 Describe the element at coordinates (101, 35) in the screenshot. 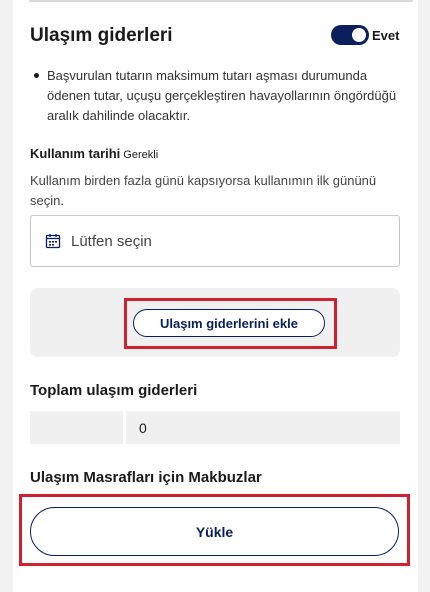

I see `section-title: Ulaşım giderleri` at that location.